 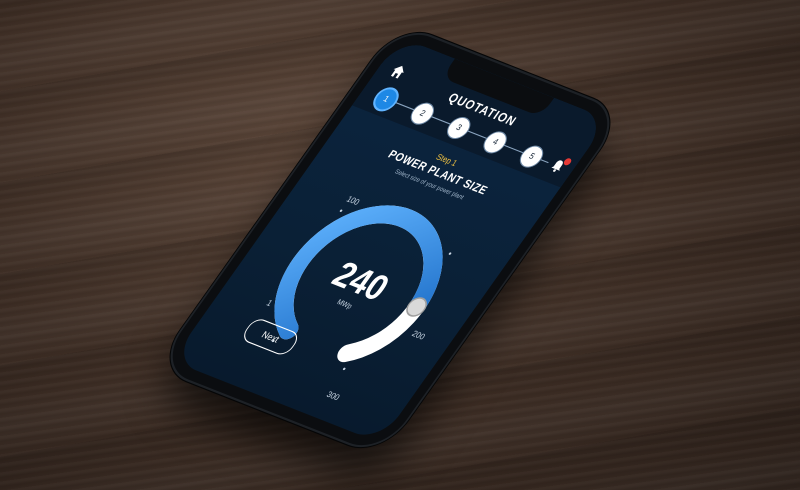 What do you see at coordinates (480, 112) in the screenshot?
I see `app-header: QUOTATION 1 2 3 4 5` at bounding box center [480, 112].